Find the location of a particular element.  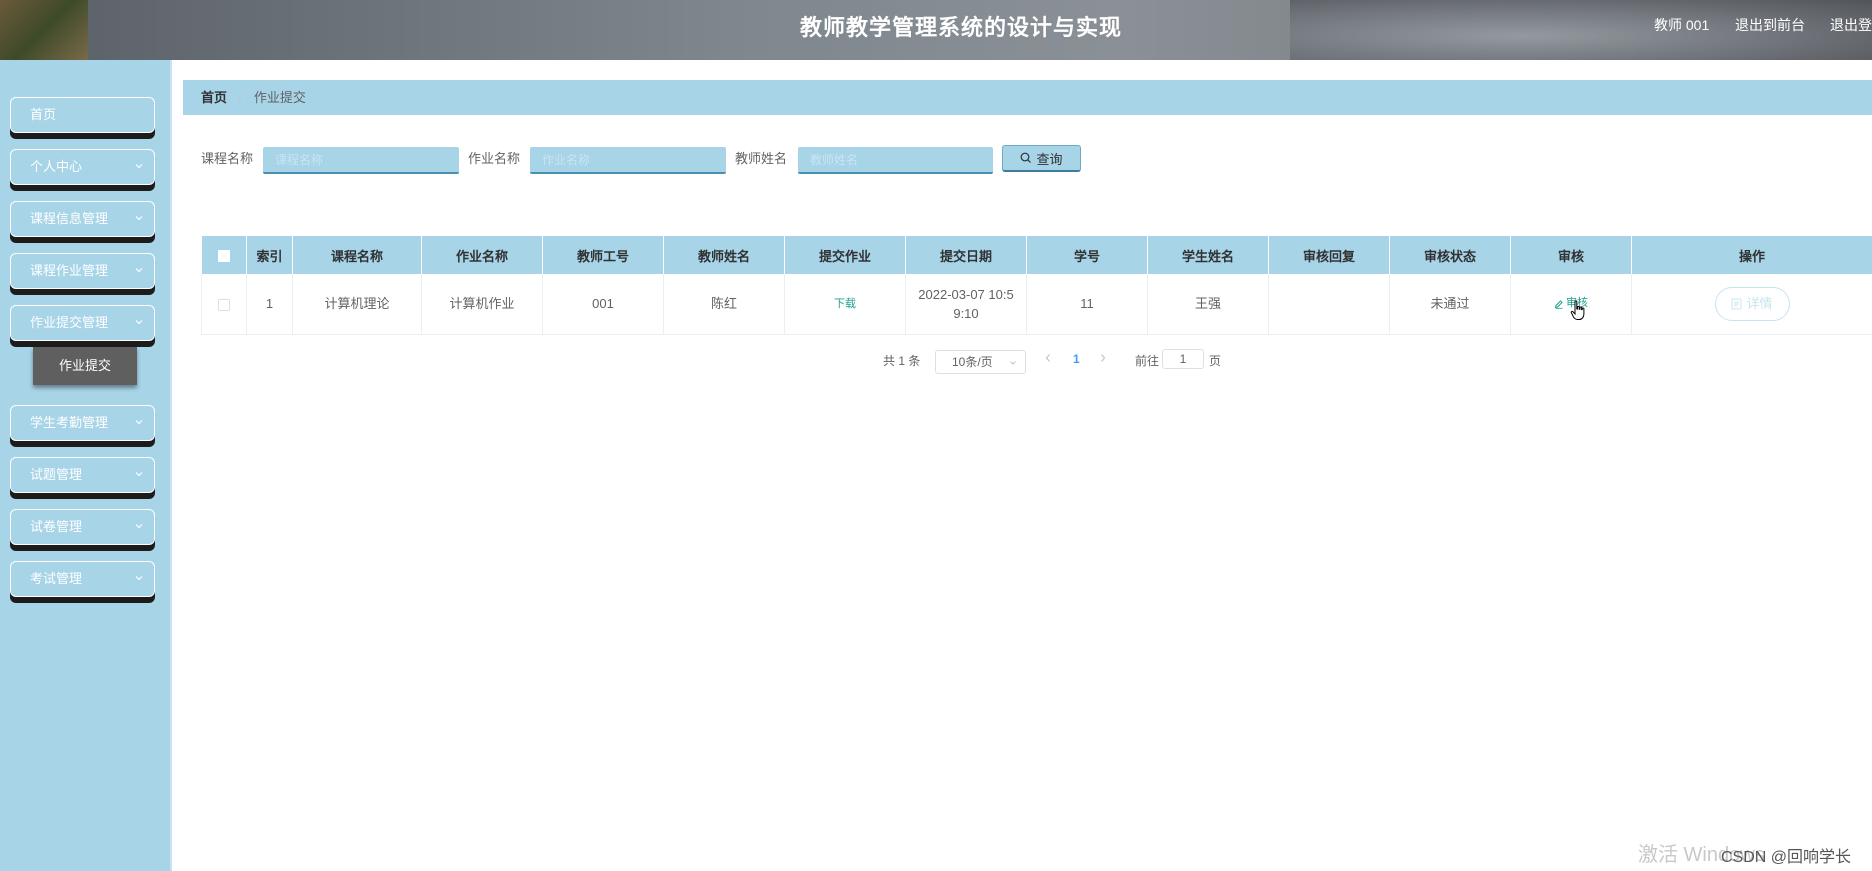

sidebar-item-course-homework: 课程作业管理 is located at coordinates (82, 271).